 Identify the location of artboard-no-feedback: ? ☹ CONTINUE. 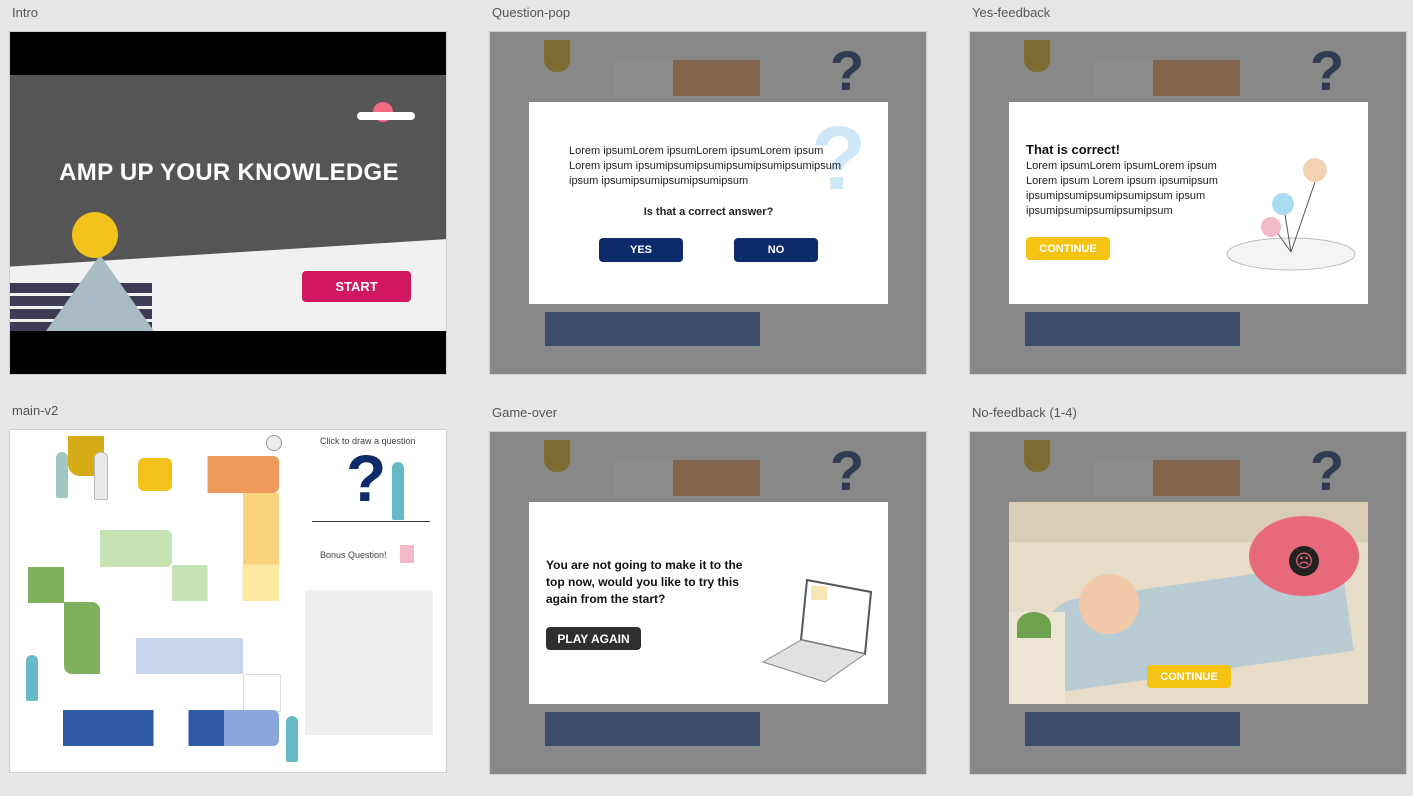
(1188, 603).